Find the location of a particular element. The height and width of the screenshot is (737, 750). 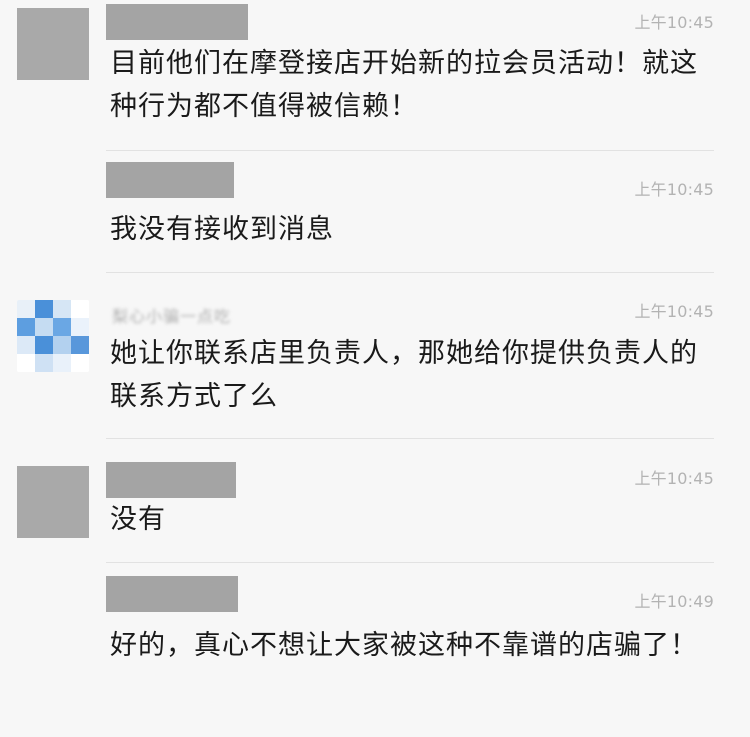

message-text: 目前他们在摩登接店开始新的拉会员活动！就这种行为都不值得被信赖！ is located at coordinates (415, 85).